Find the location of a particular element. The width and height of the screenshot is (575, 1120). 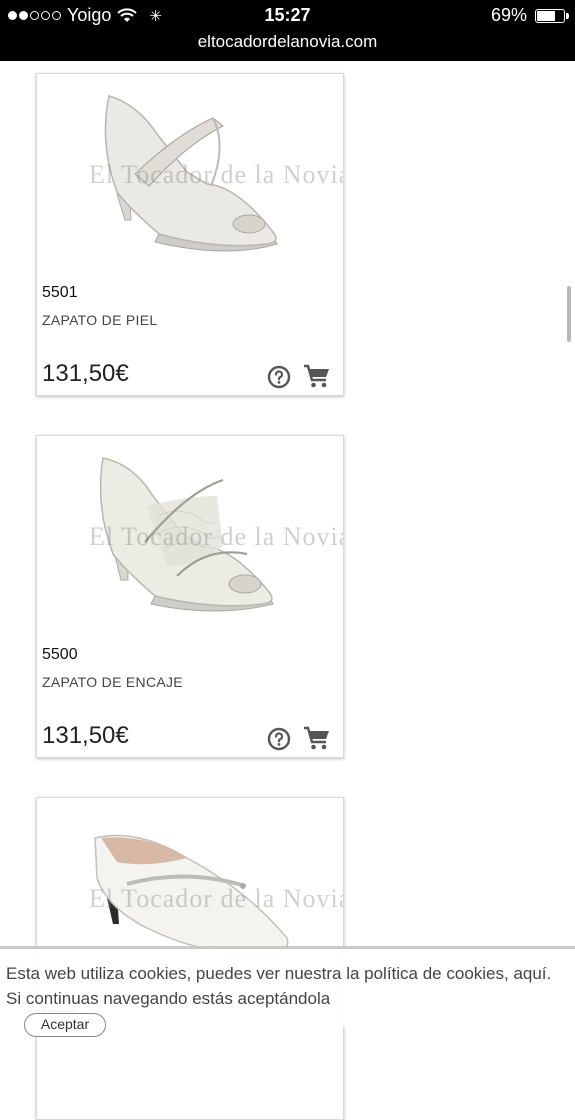

cookie-policy-link: la política de cookies, aquí. is located at coordinates (448, 973).